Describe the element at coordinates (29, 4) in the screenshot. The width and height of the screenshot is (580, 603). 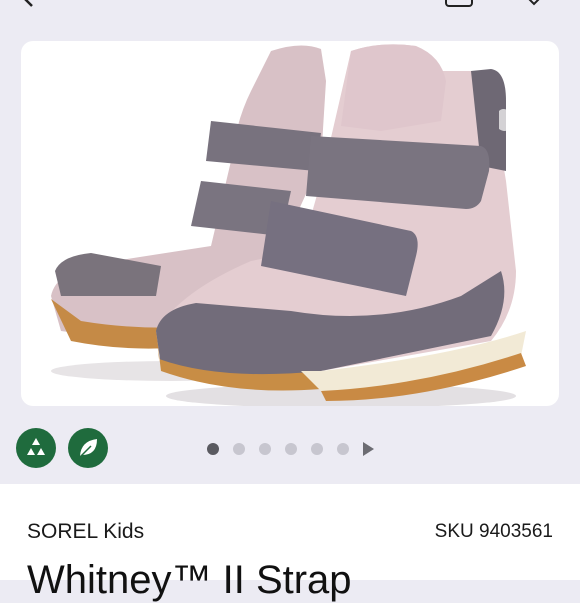
I see `chevron-left-icon` at that location.